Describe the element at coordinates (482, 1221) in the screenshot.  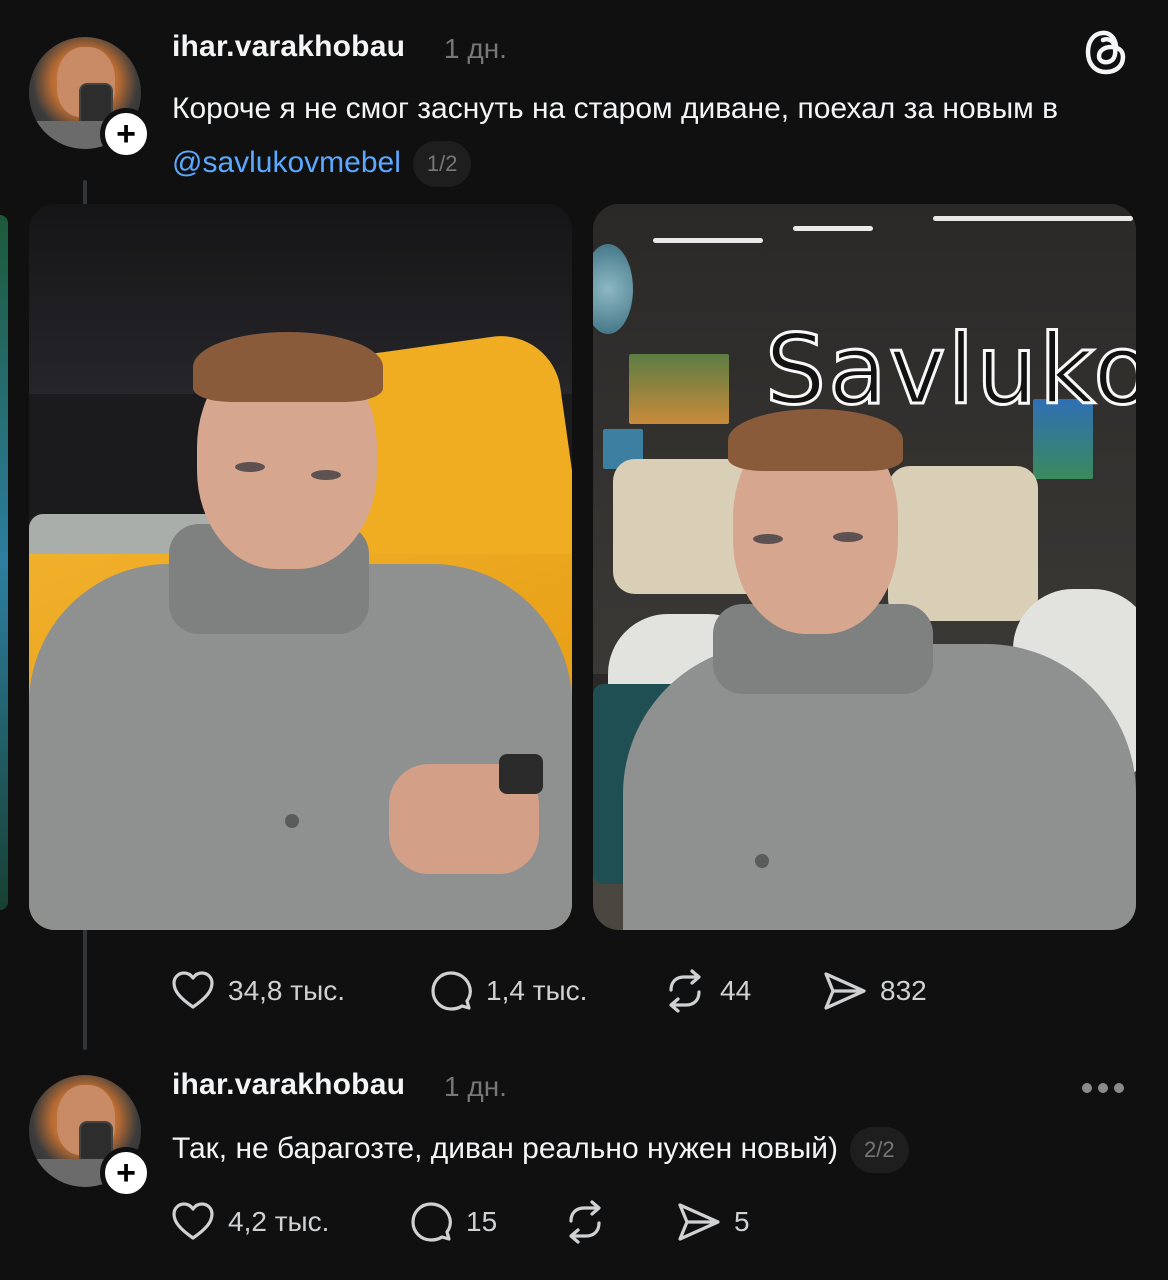
I see `reply-count: 15` at that location.